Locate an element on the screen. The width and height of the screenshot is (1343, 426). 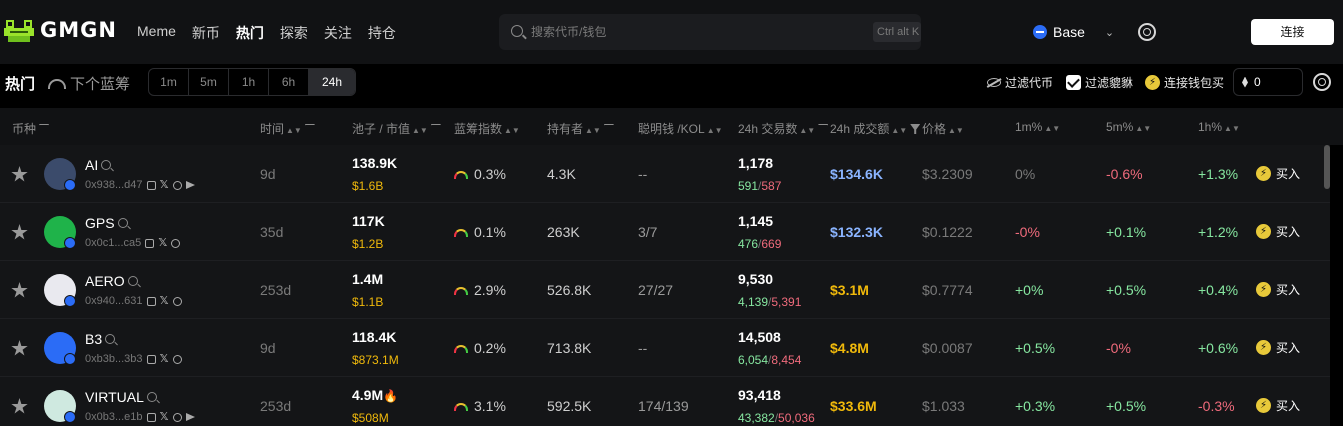
buy-label: 买入 is located at coordinates (1288, 232).